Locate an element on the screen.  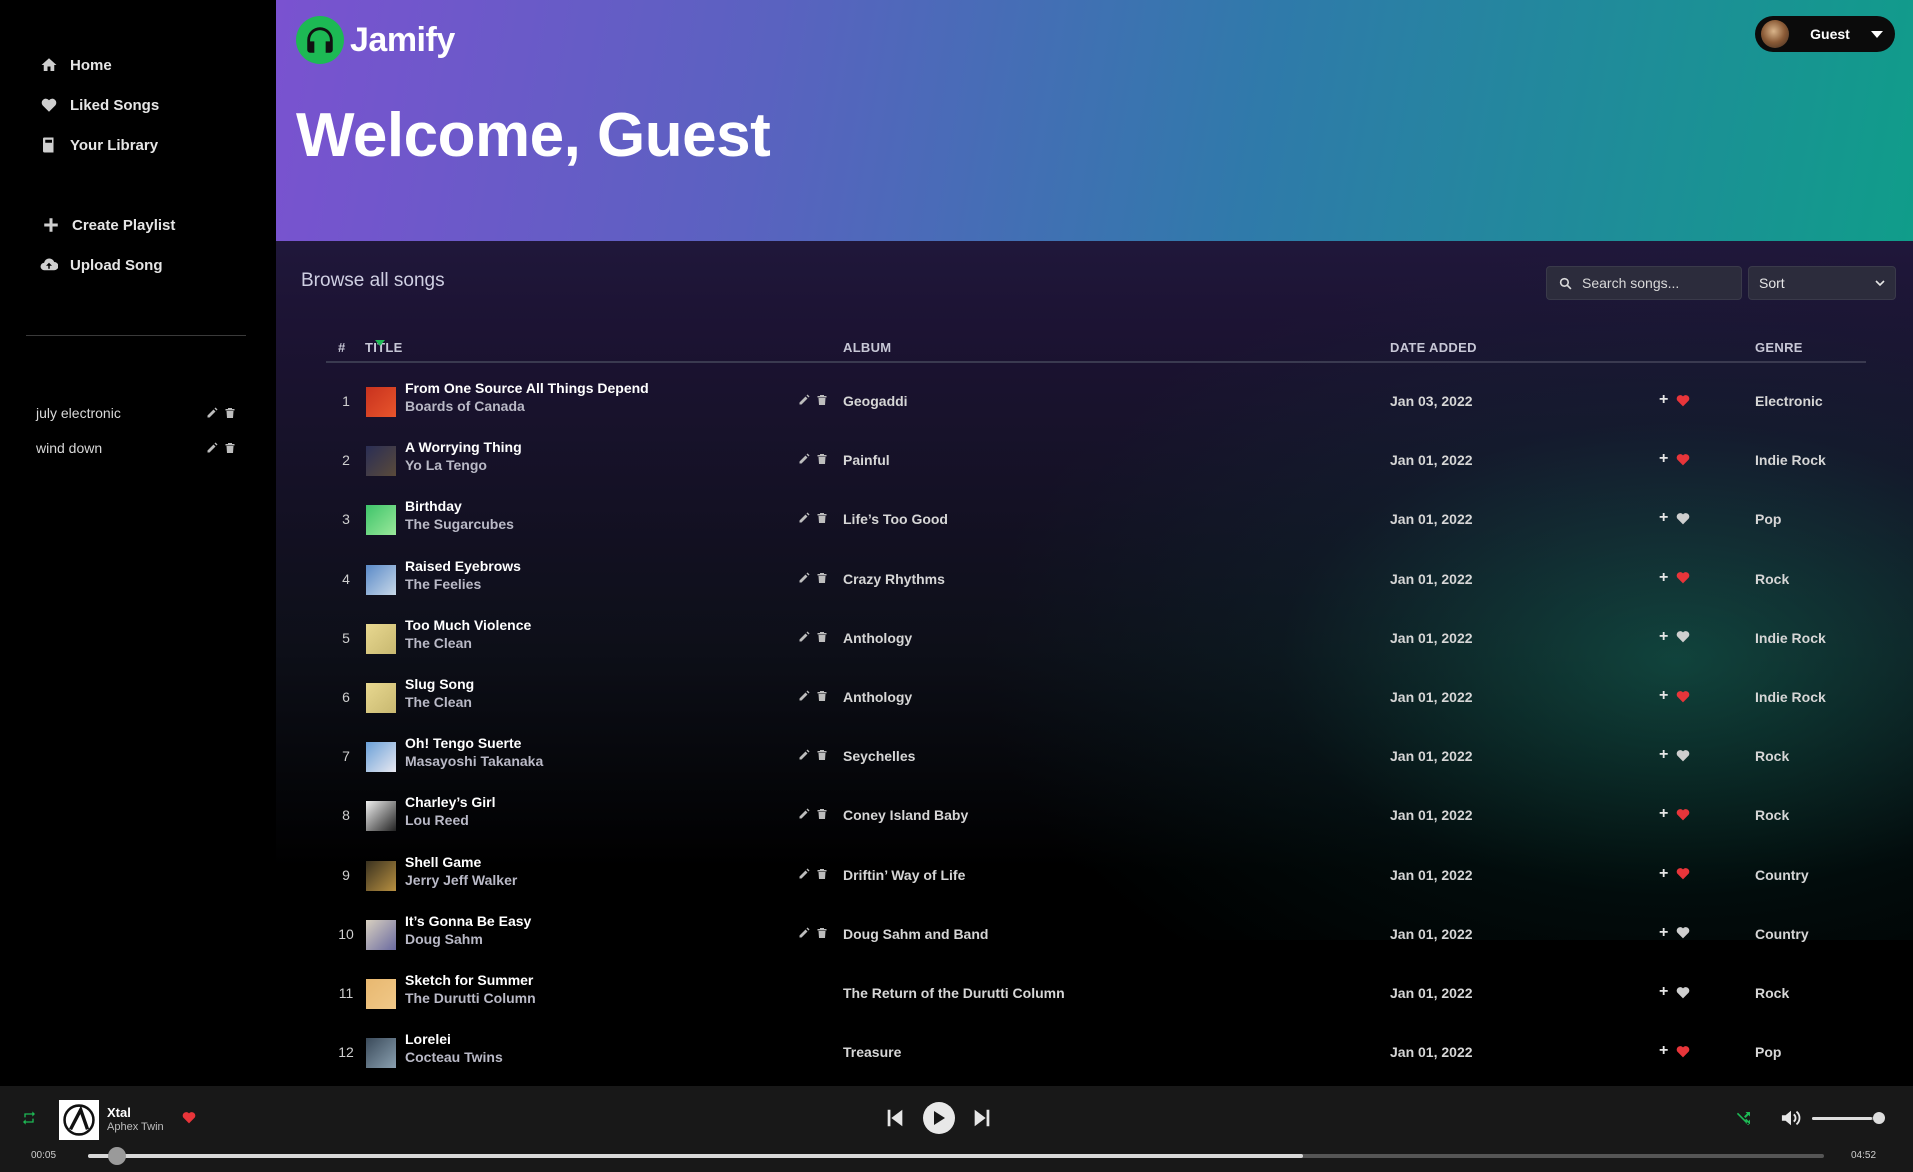
upload-song-button: Upload Song is located at coordinates (101, 265).